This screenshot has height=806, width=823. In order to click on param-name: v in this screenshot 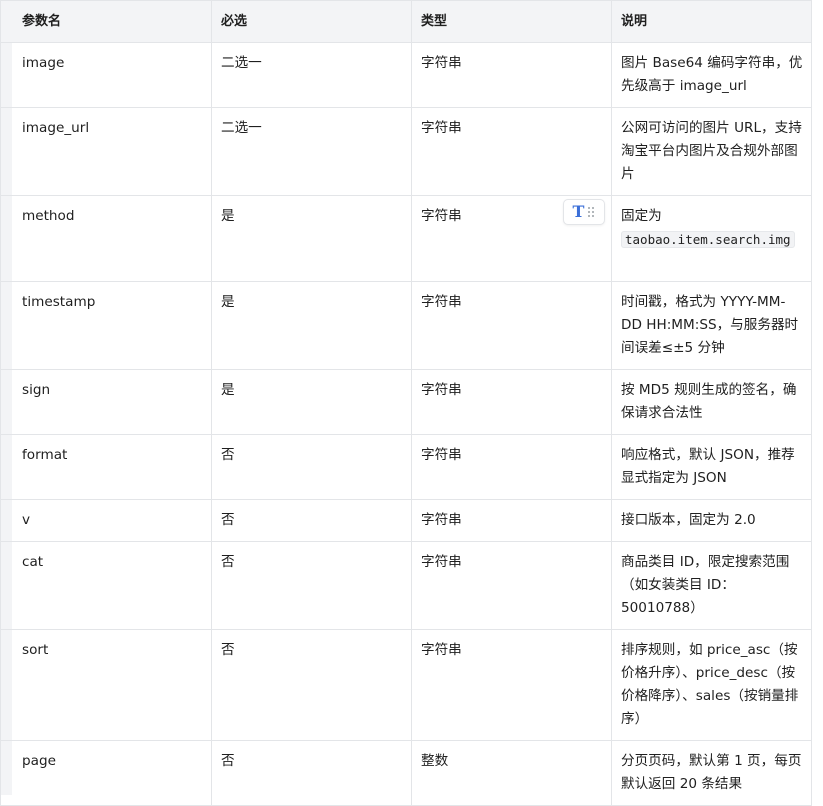, I will do `click(106, 520)`.